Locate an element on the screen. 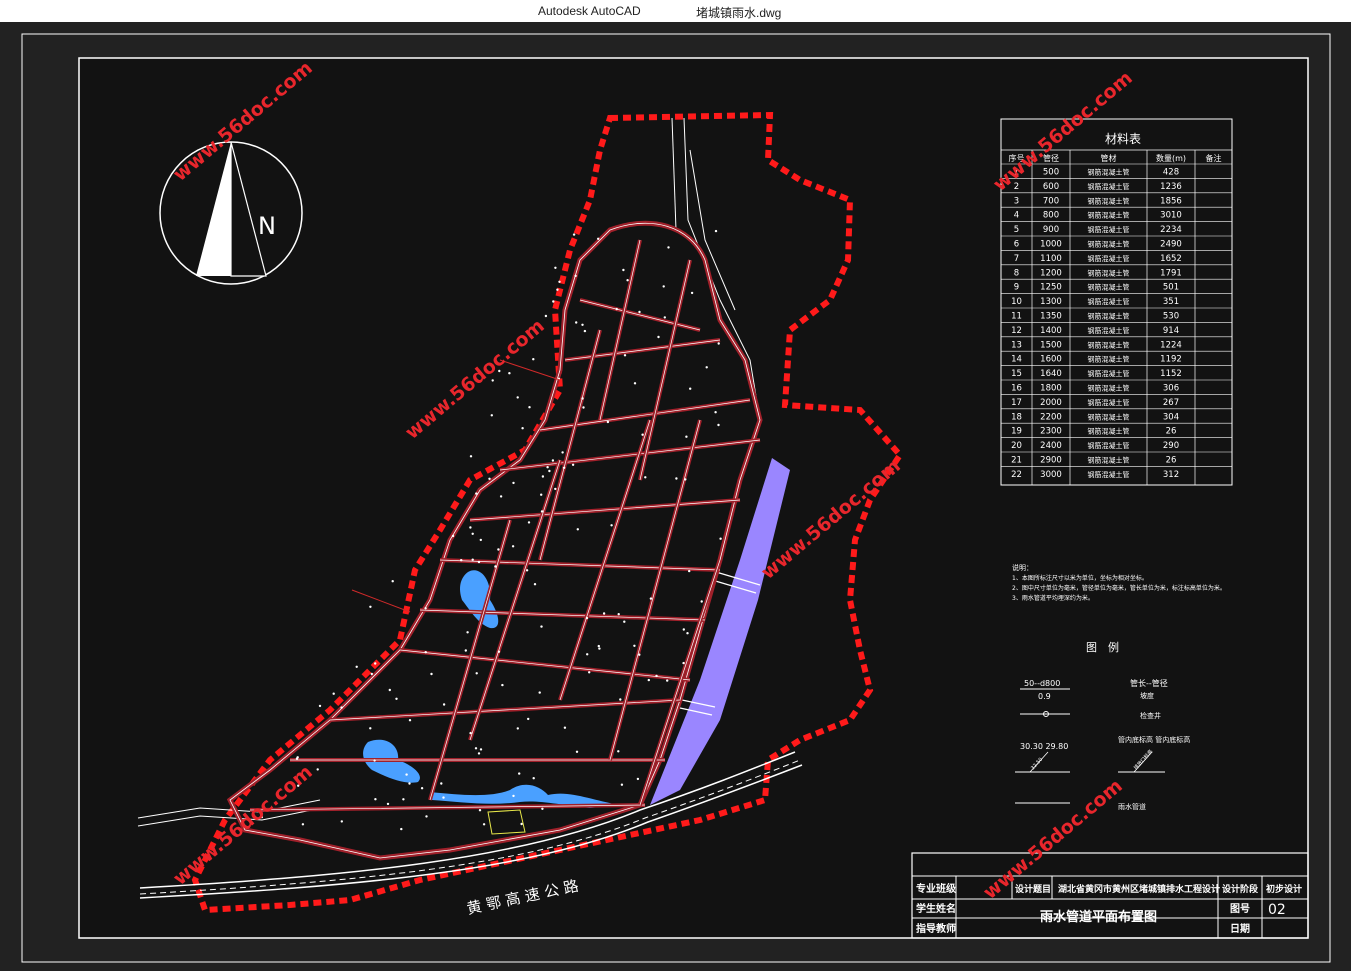 The image size is (1351, 971). table-cell-no: 17 is located at coordinates (1016, 403).